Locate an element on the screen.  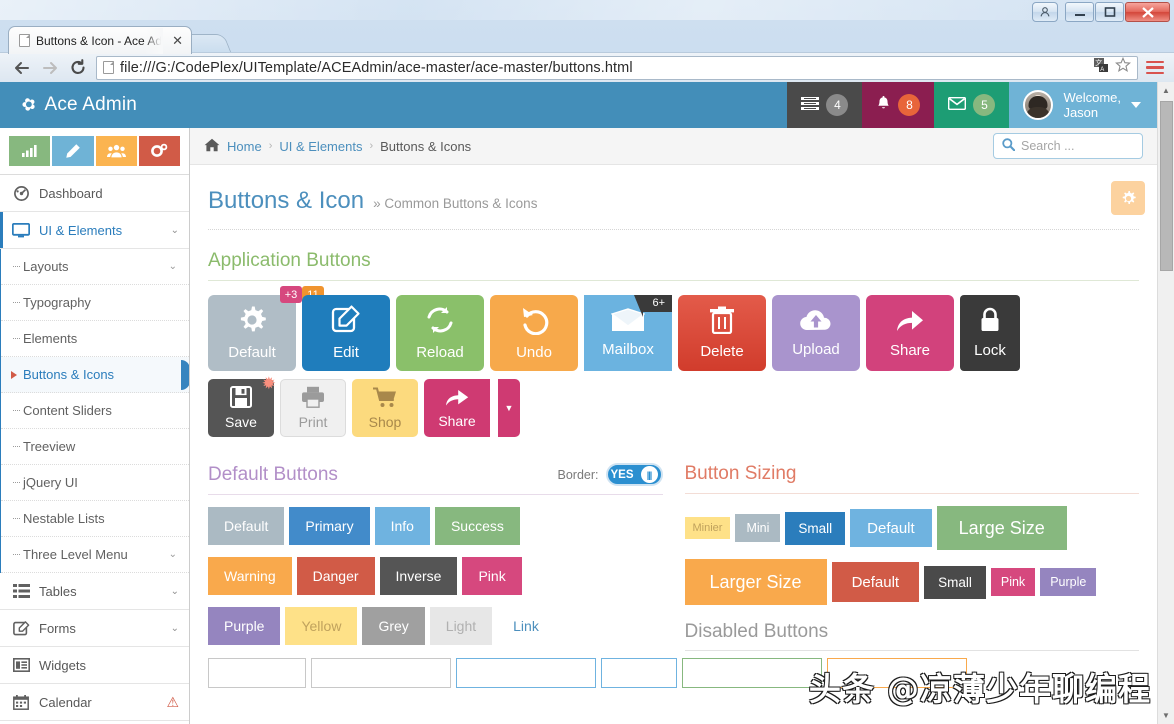
scroll-up-arrow: ▲ is located at coordinates (1165, 90).